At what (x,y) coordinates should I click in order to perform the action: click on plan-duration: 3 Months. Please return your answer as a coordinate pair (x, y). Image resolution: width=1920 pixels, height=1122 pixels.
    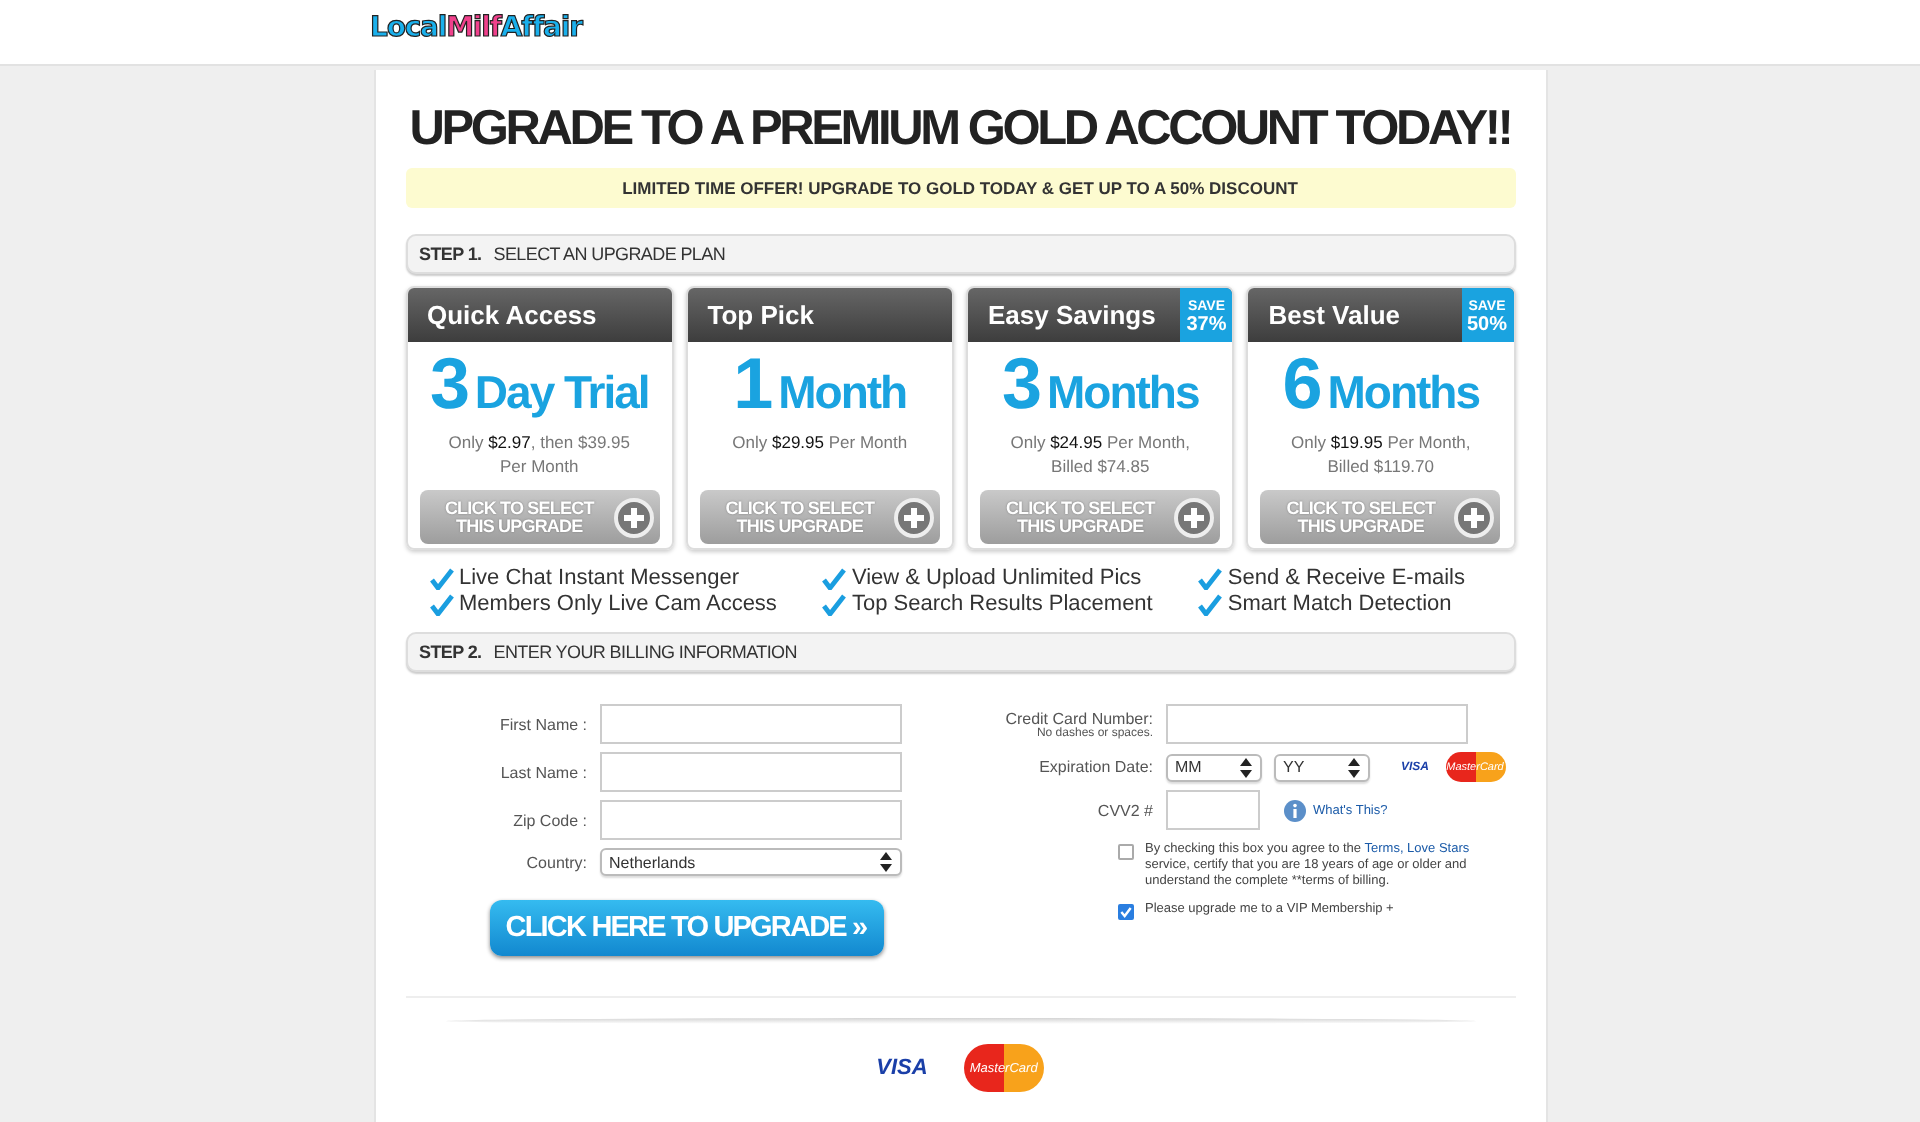
    Looking at the image, I should click on (1100, 391).